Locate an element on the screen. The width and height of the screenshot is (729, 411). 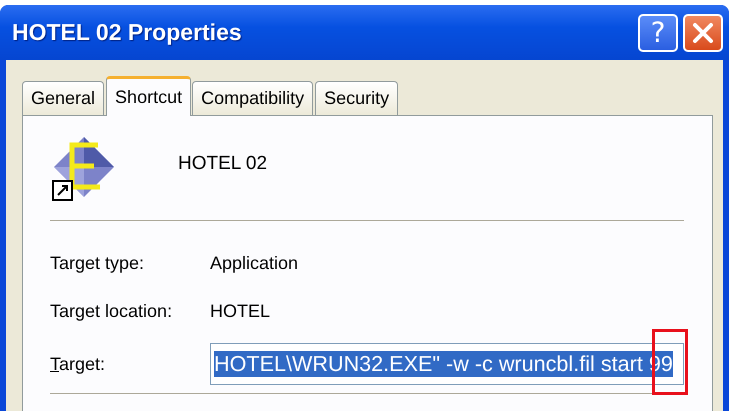
tab: Shortcut is located at coordinates (149, 96).